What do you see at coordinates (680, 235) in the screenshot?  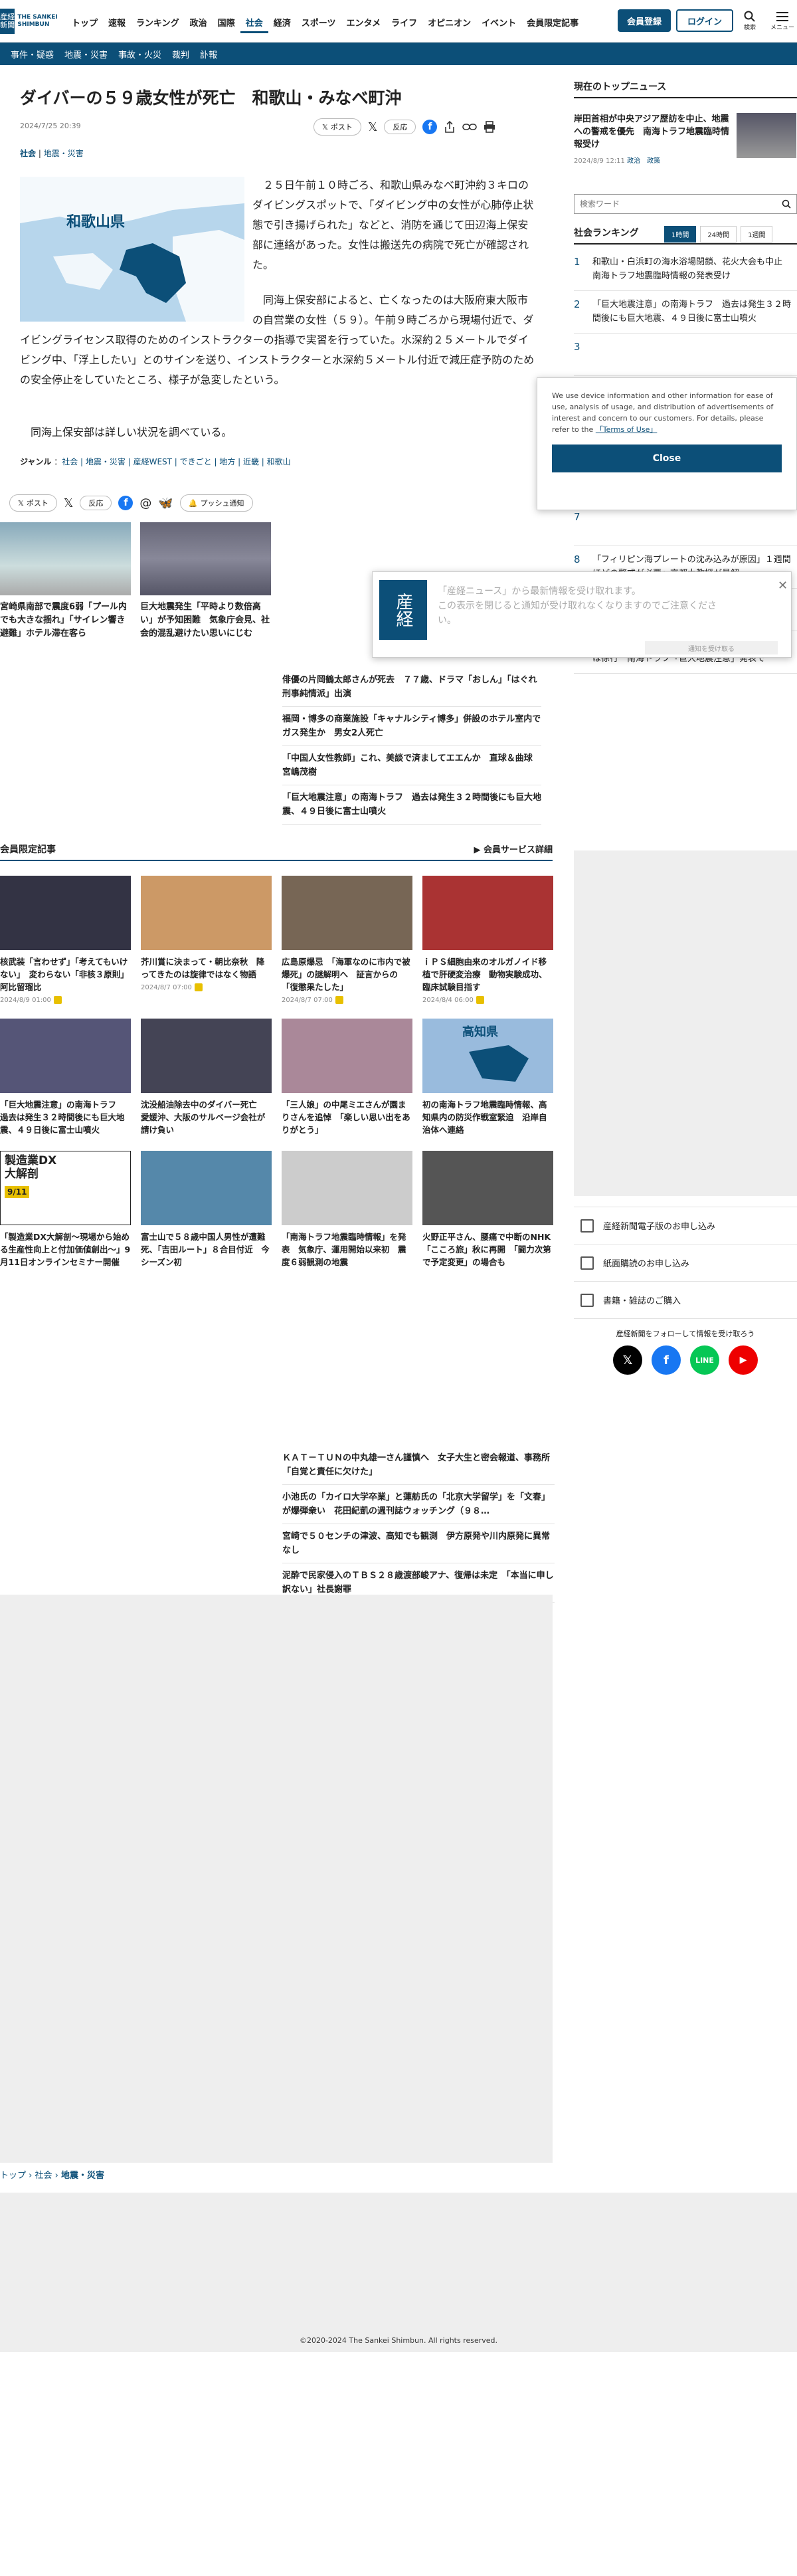 I see `tab-1hour: 1時間` at bounding box center [680, 235].